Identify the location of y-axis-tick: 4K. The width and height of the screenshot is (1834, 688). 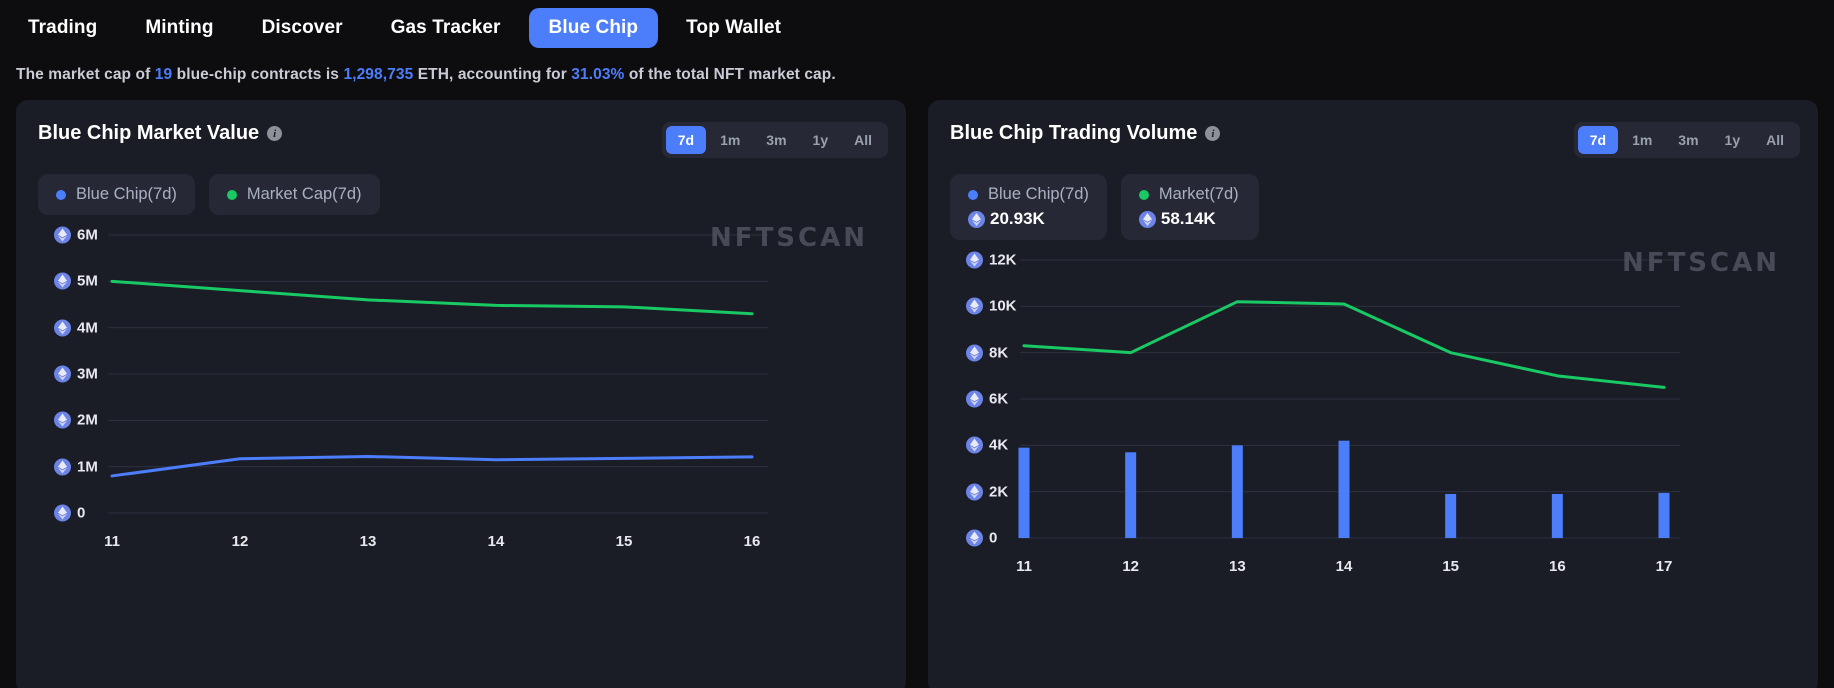
(987, 445).